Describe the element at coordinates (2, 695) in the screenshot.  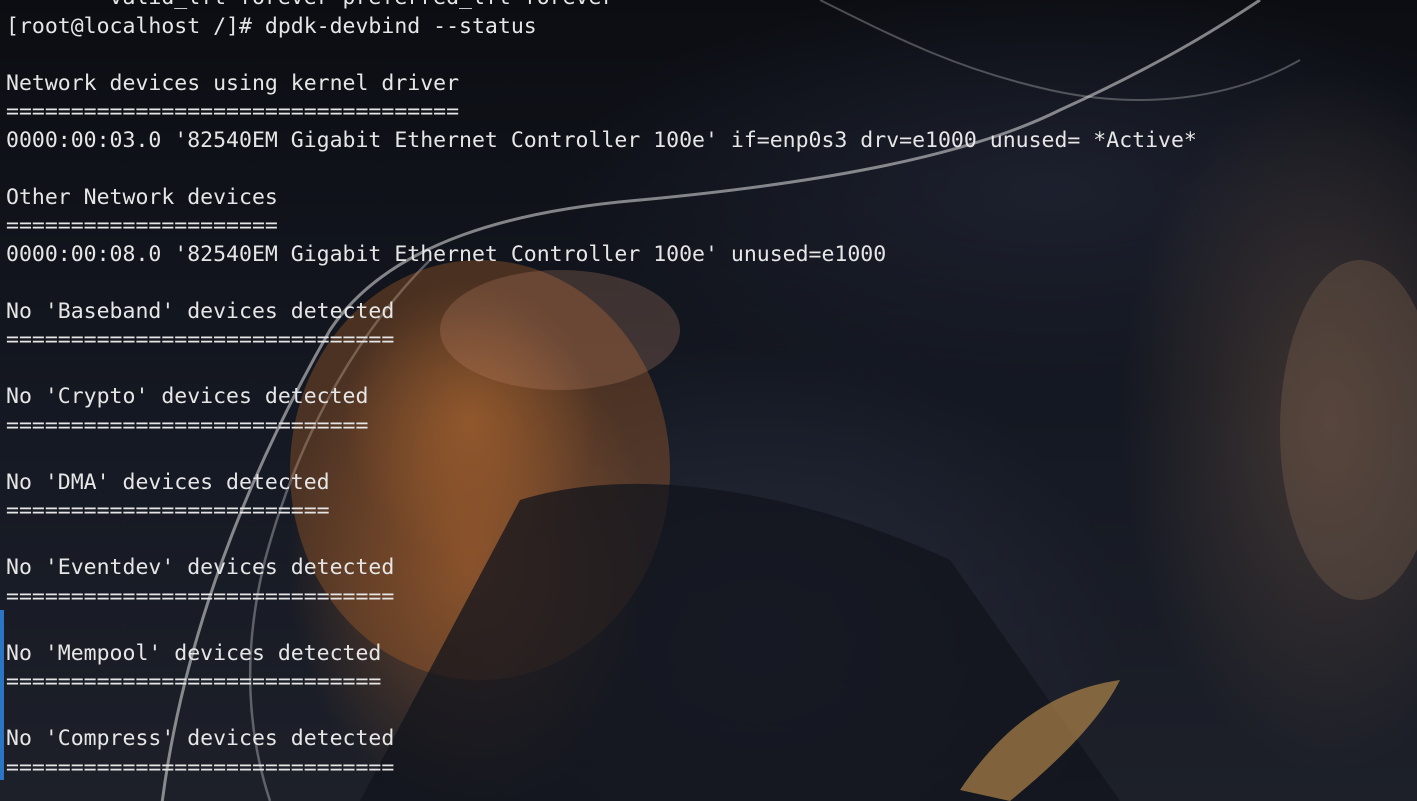
I see `selection-indicator-bar` at that location.